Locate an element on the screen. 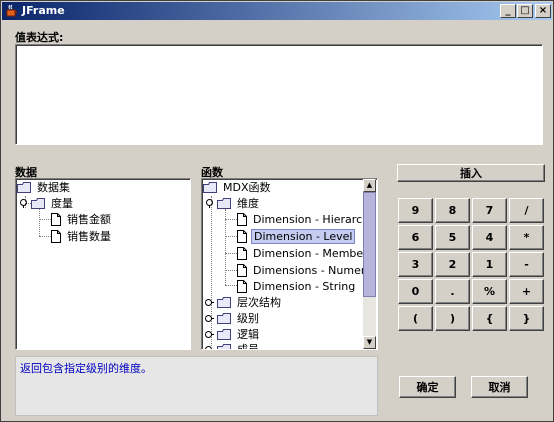 The image size is (554, 422). key-3-button: 3 is located at coordinates (415, 264).